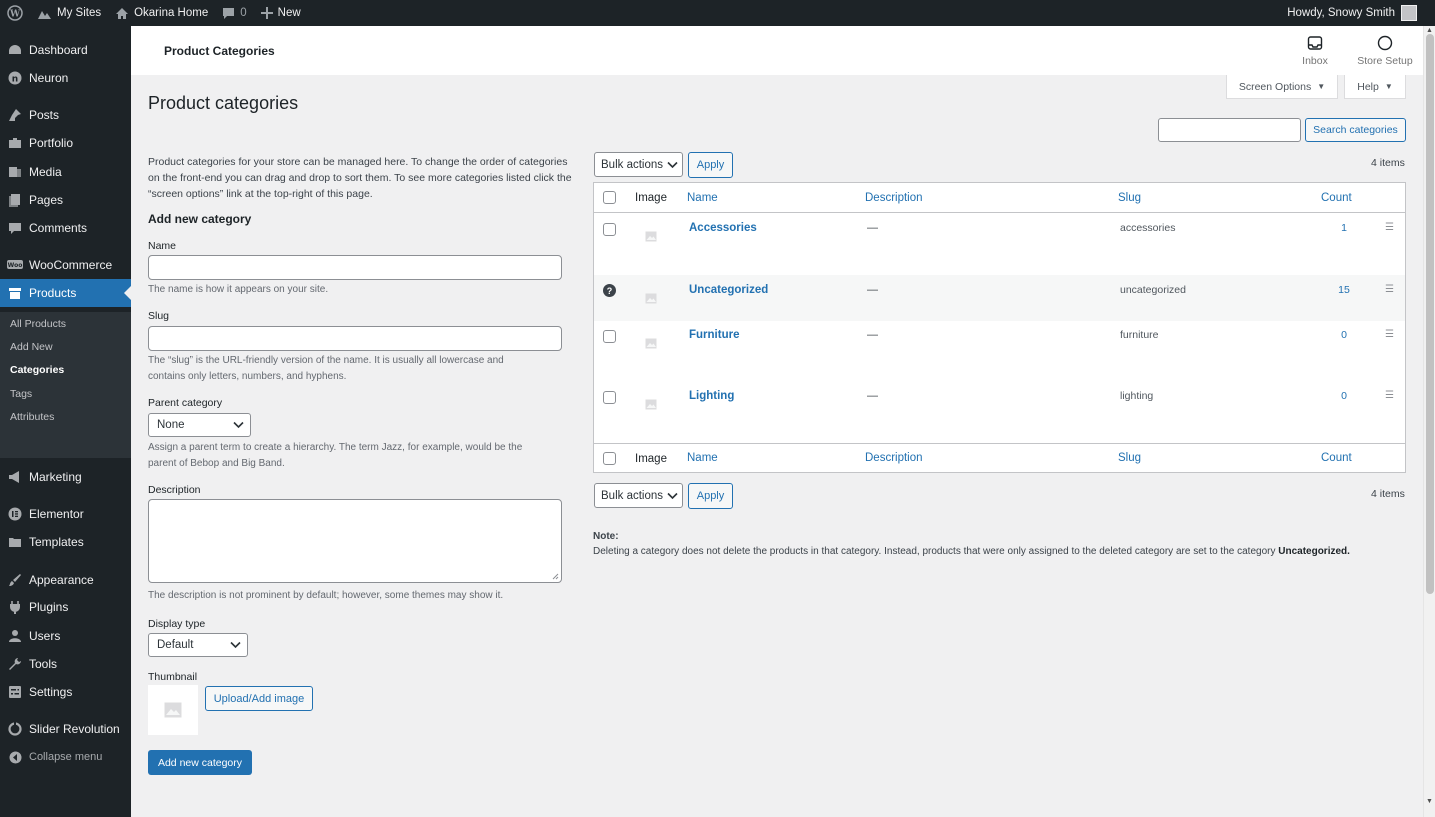 This screenshot has height=817, width=1435. What do you see at coordinates (1355, 130) in the screenshot?
I see `search-categories-button: Search categories` at bounding box center [1355, 130].